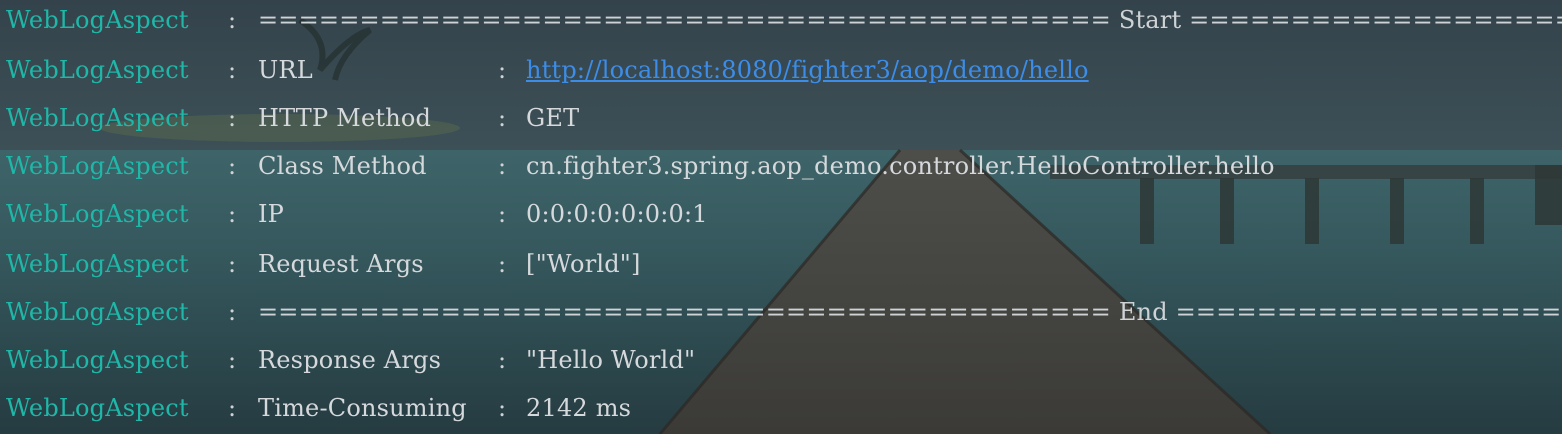 The width and height of the screenshot is (1562, 434). What do you see at coordinates (285, 70) in the screenshot?
I see `field-label: URL` at bounding box center [285, 70].